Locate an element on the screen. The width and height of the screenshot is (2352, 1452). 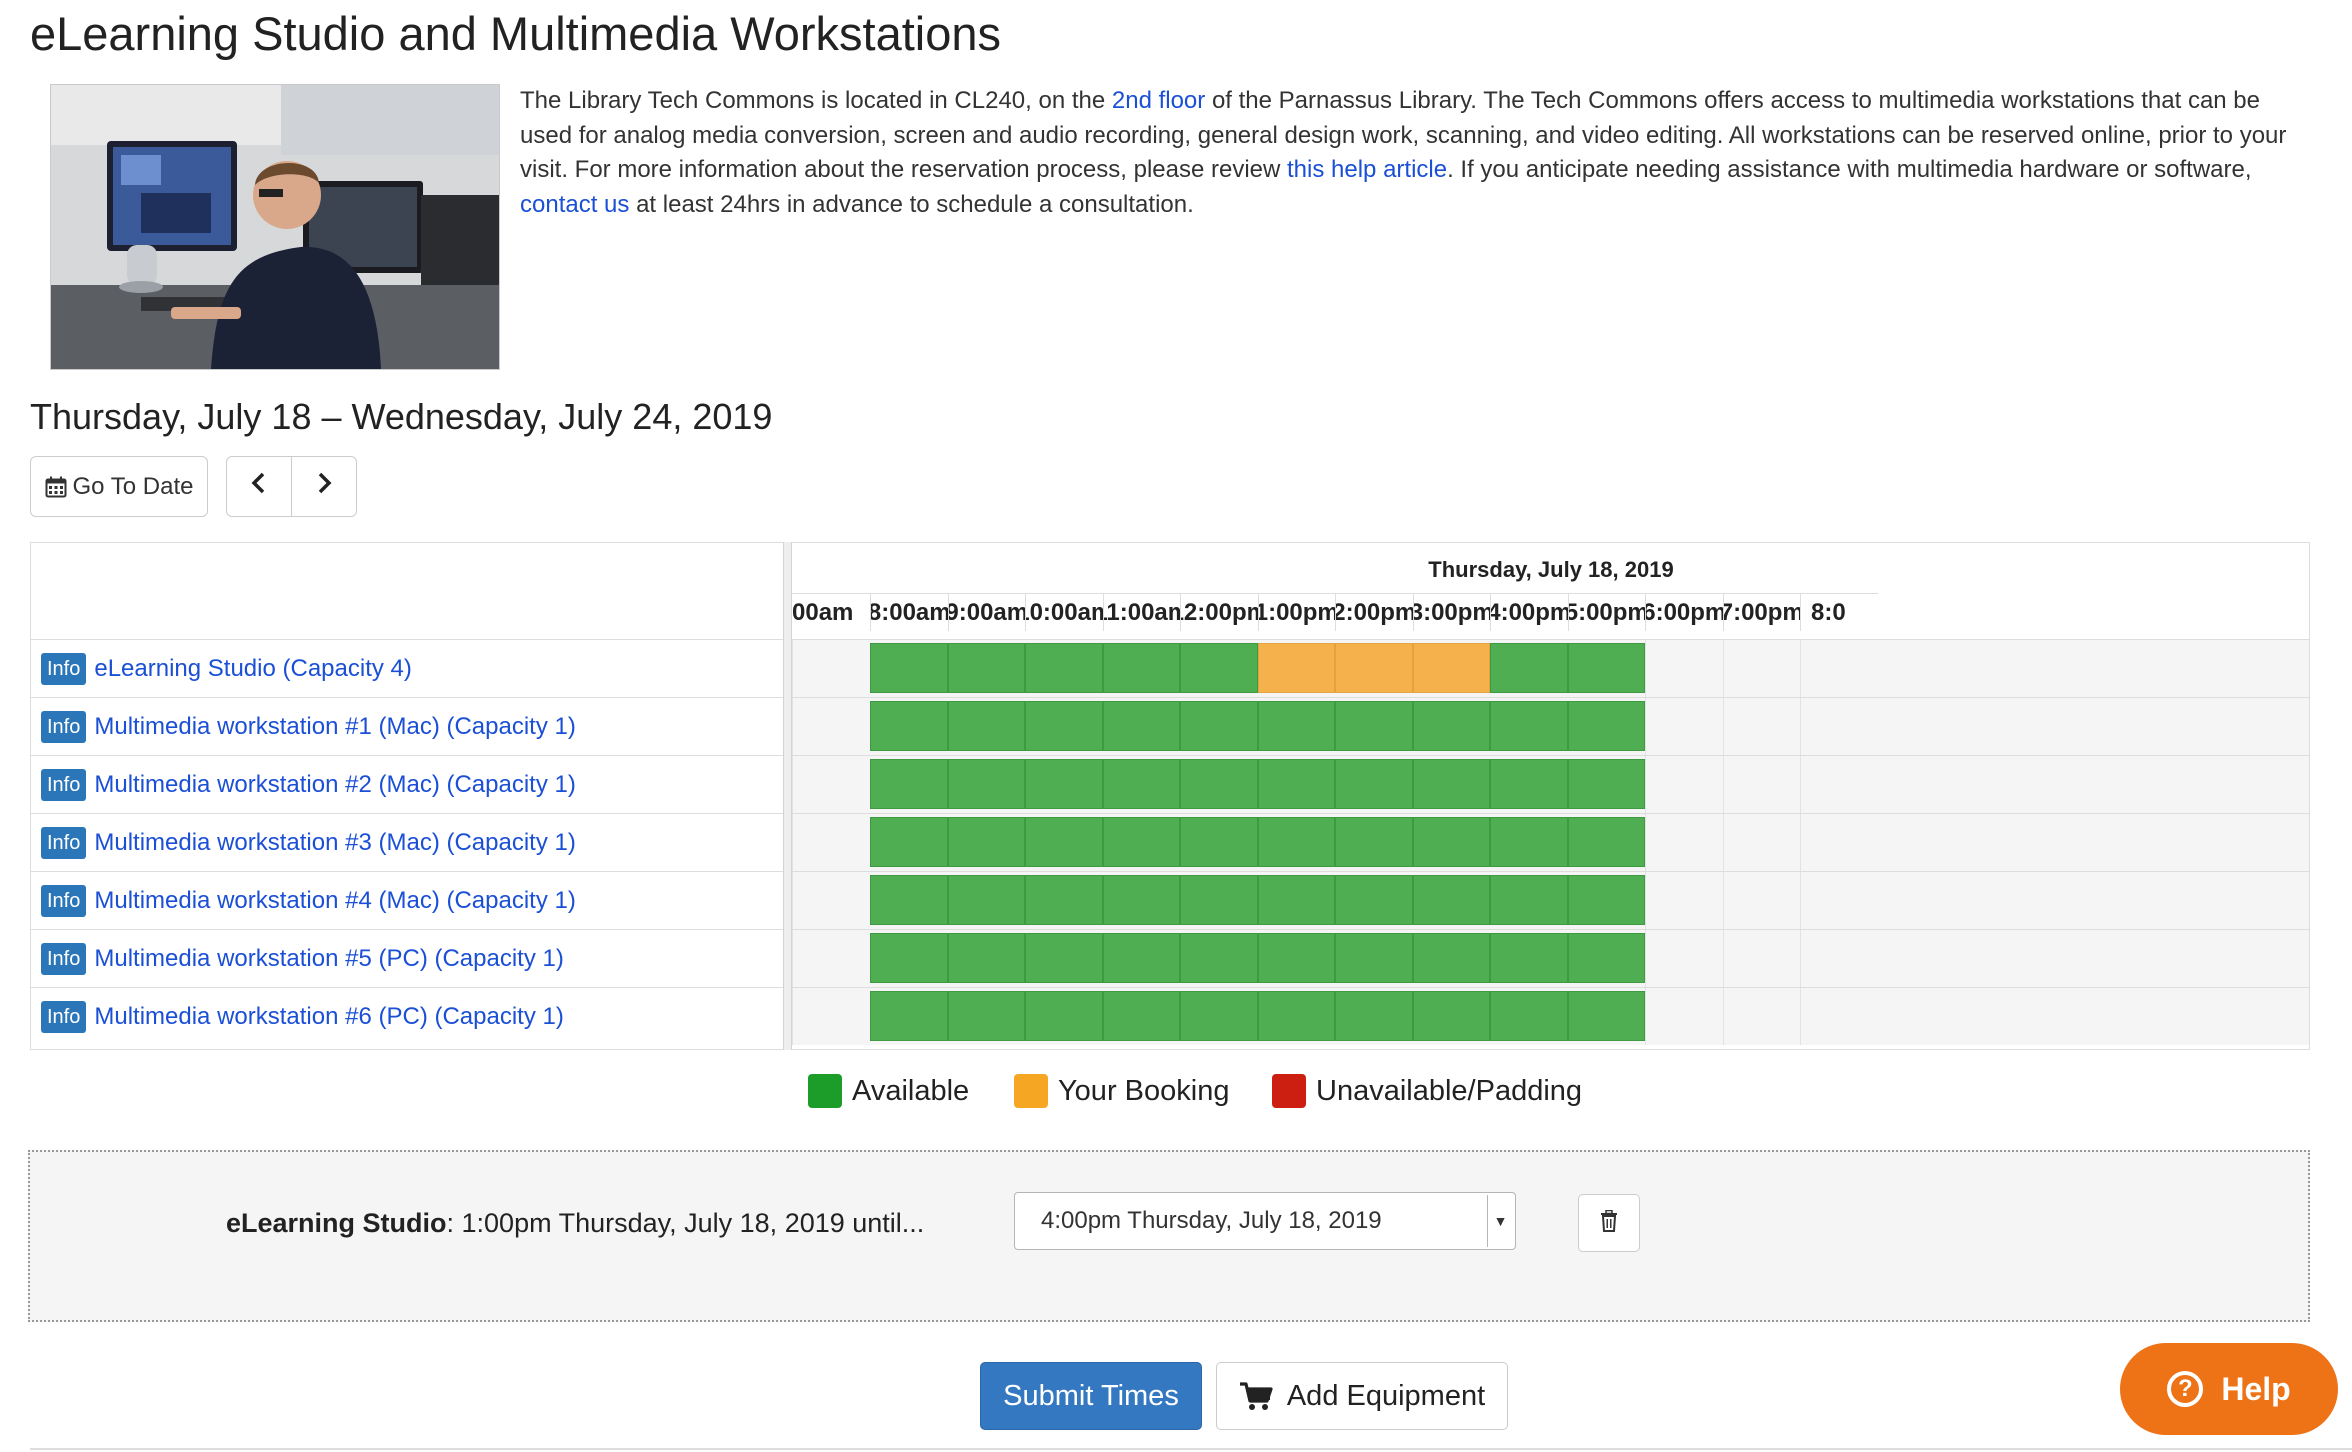
grid-splitter is located at coordinates (787, 796).